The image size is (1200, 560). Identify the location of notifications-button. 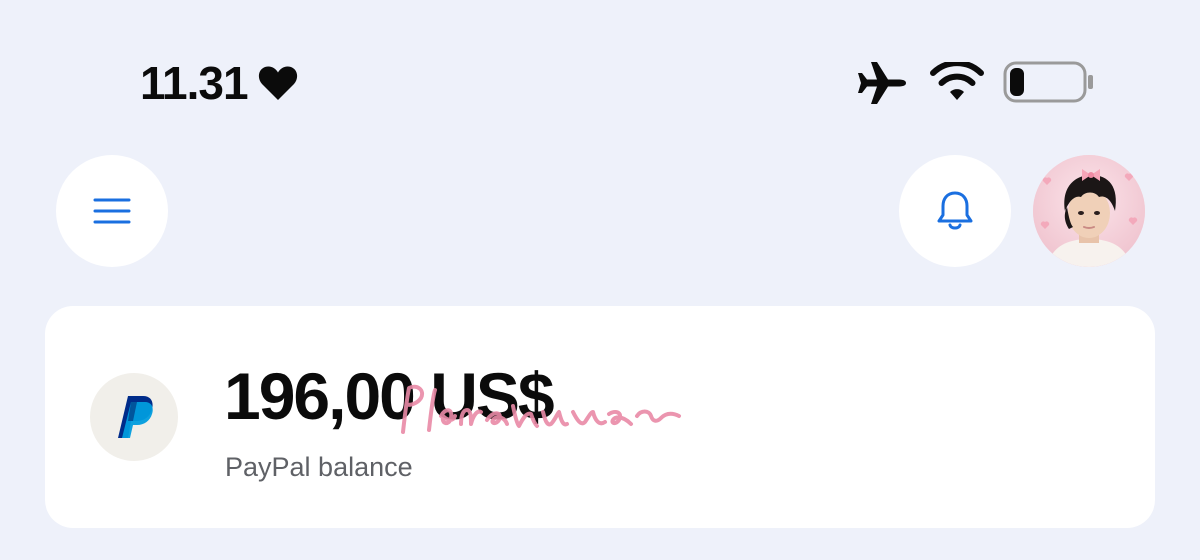
(955, 211).